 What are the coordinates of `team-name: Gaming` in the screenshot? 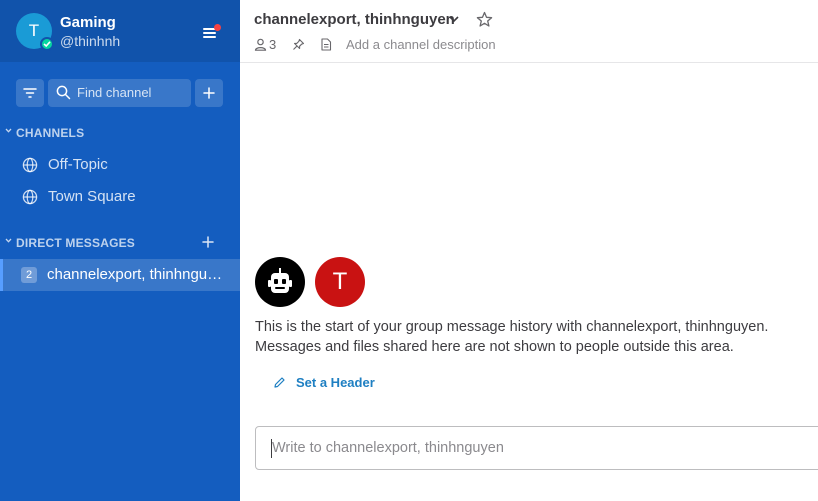 It's located at (88, 22).